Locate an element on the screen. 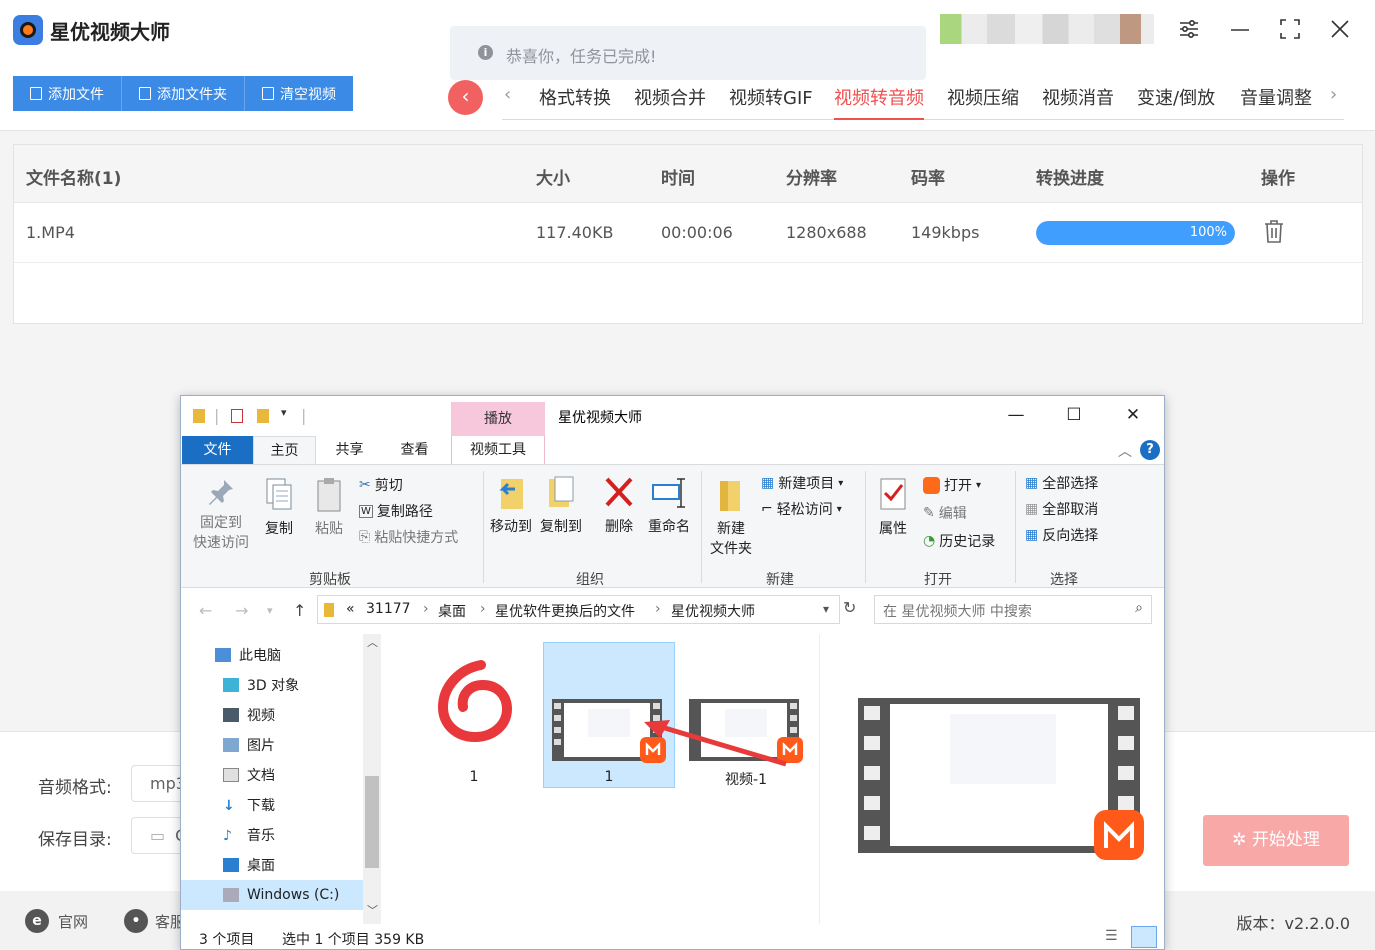  minimize-icon: — is located at coordinates (1016, 415).